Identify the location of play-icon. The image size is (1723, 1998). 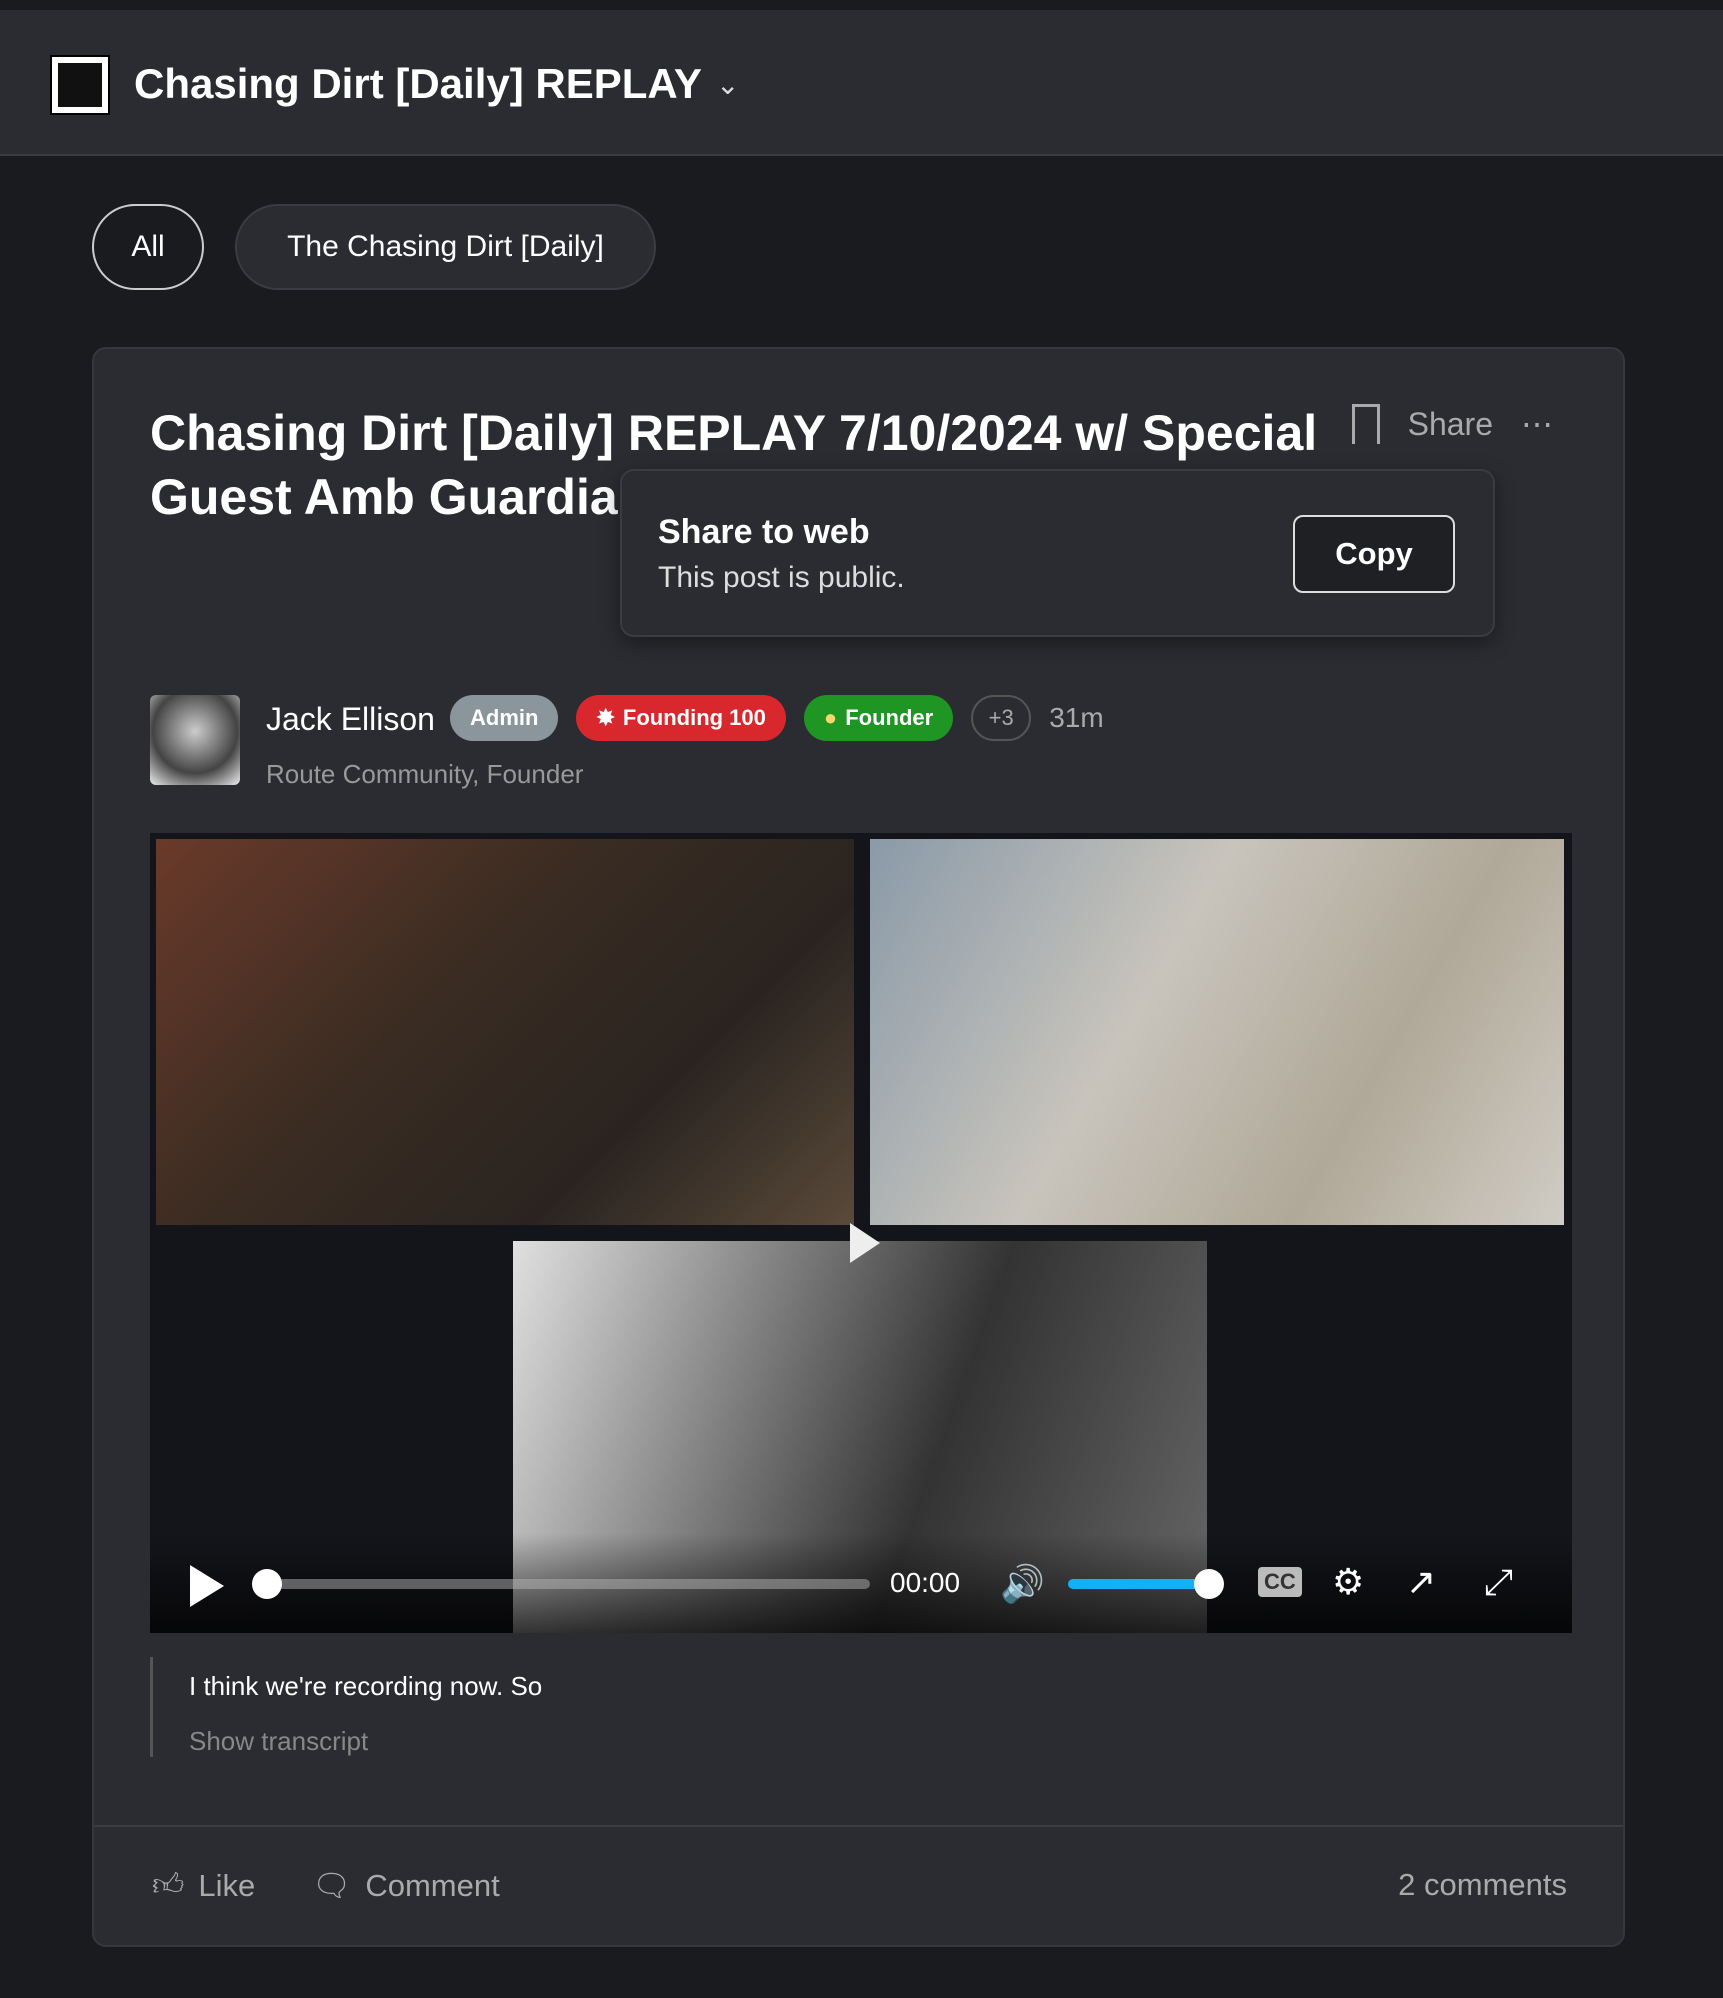
(207, 1586).